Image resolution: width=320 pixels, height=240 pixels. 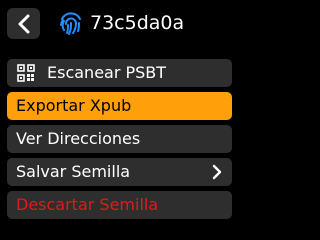 I want to click on top-nav: 73c5da0a, so click(x=118, y=23).